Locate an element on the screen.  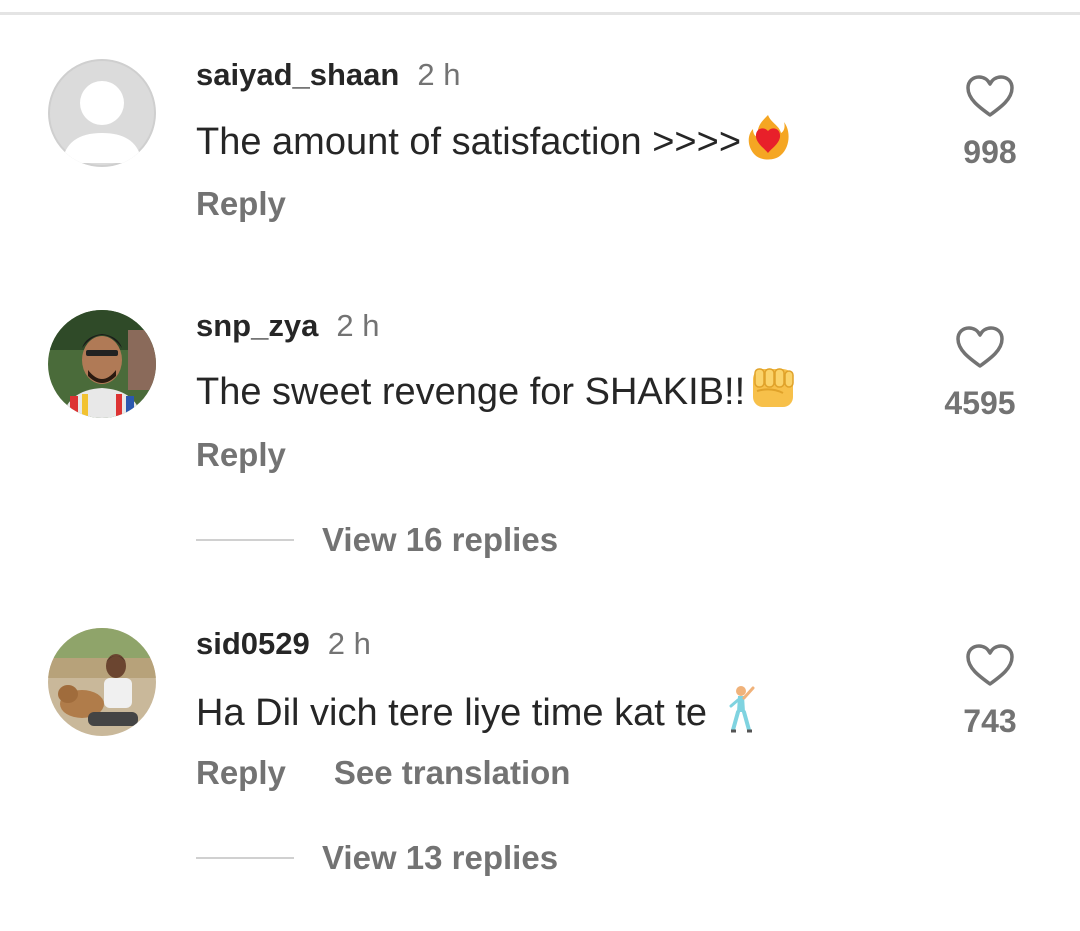
default-avatar-icon is located at coordinates (102, 113).